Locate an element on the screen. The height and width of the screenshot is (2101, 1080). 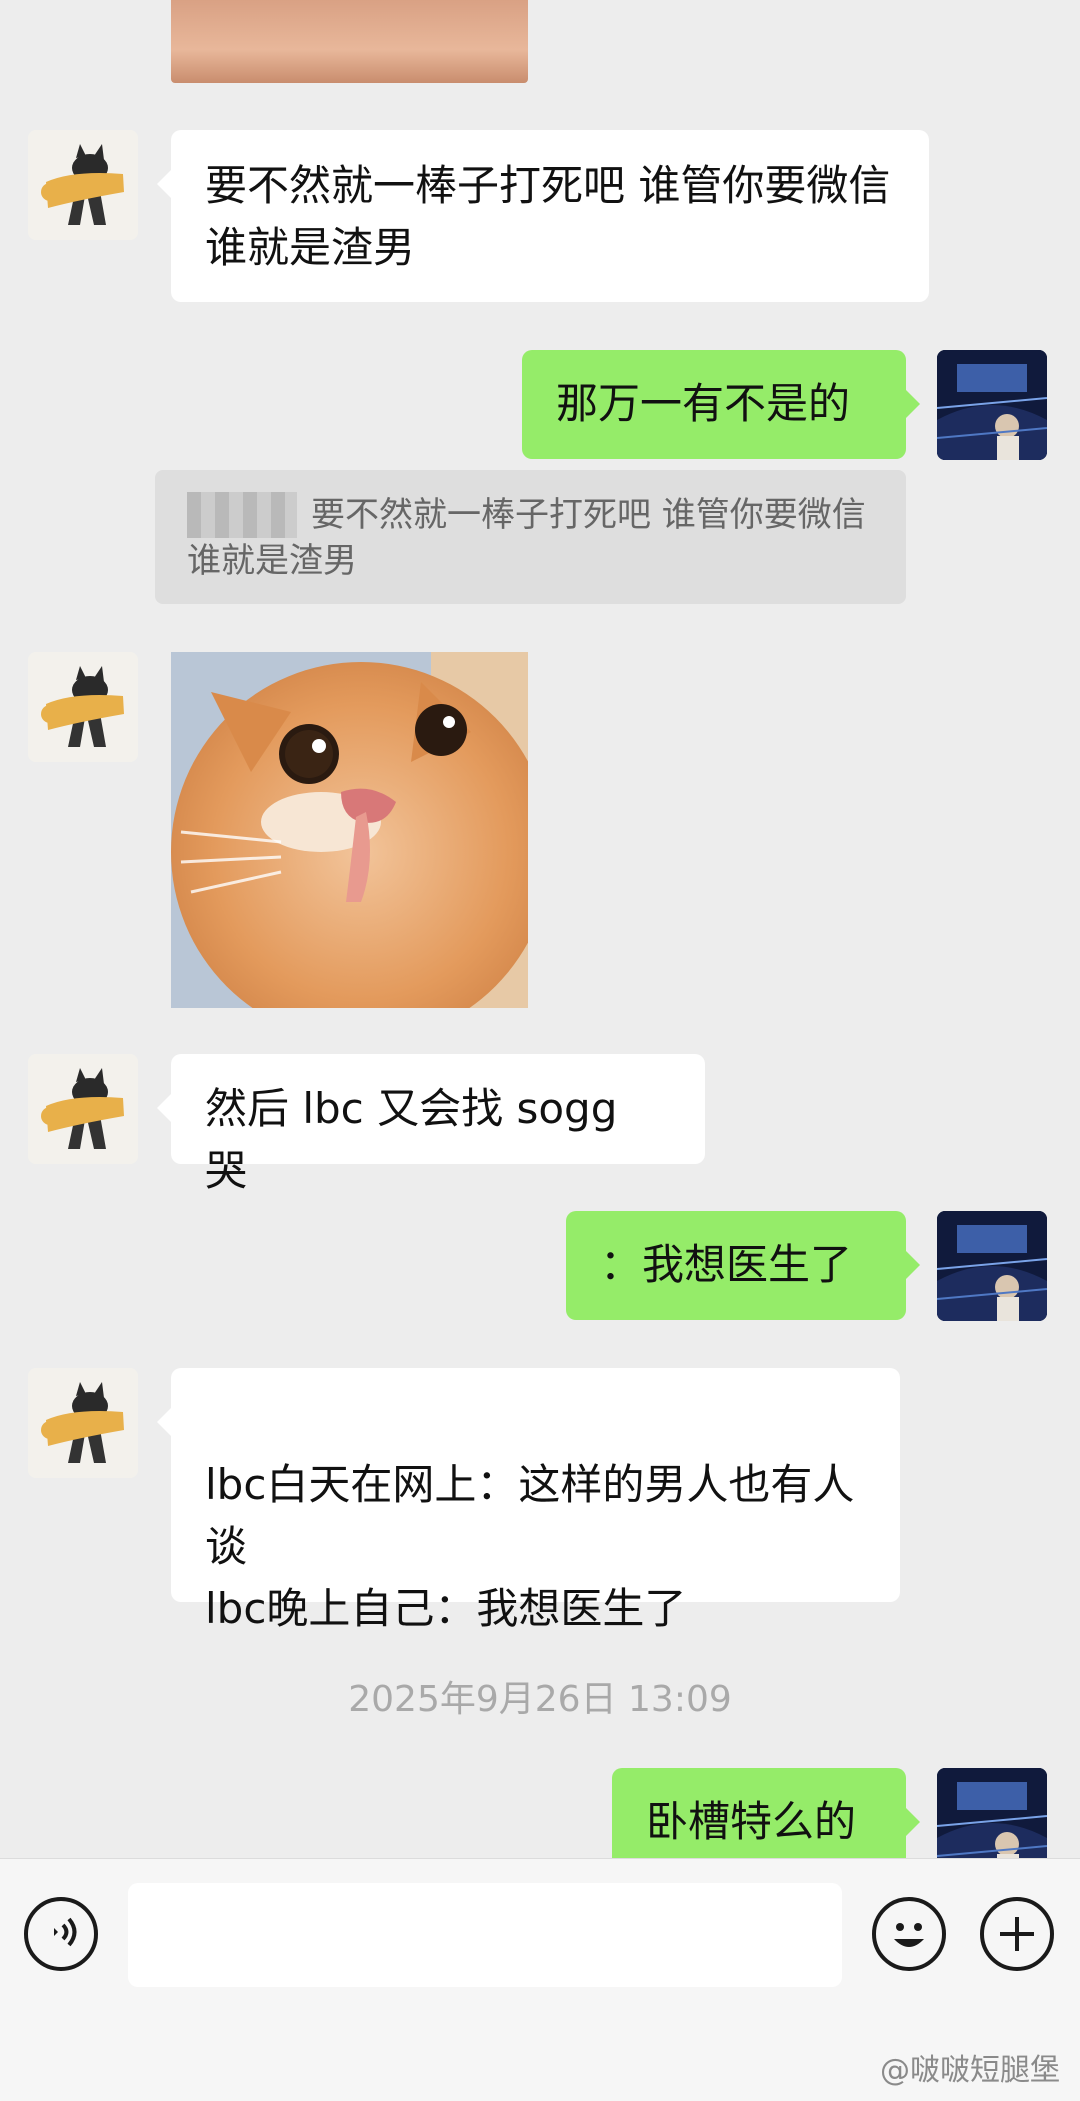
quoted-sender-blurred is located at coordinates (242, 515).